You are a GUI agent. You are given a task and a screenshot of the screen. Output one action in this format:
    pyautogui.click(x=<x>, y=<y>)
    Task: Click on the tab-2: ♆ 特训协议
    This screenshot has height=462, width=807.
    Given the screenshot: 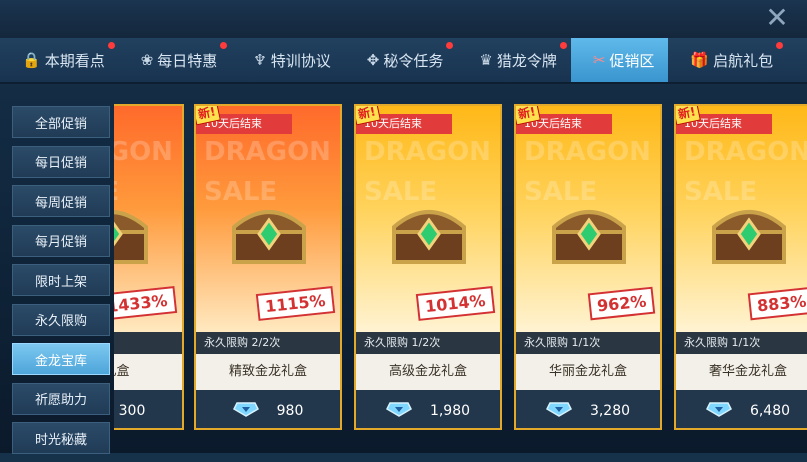 What is the action you would take?
    pyautogui.click(x=287, y=60)
    